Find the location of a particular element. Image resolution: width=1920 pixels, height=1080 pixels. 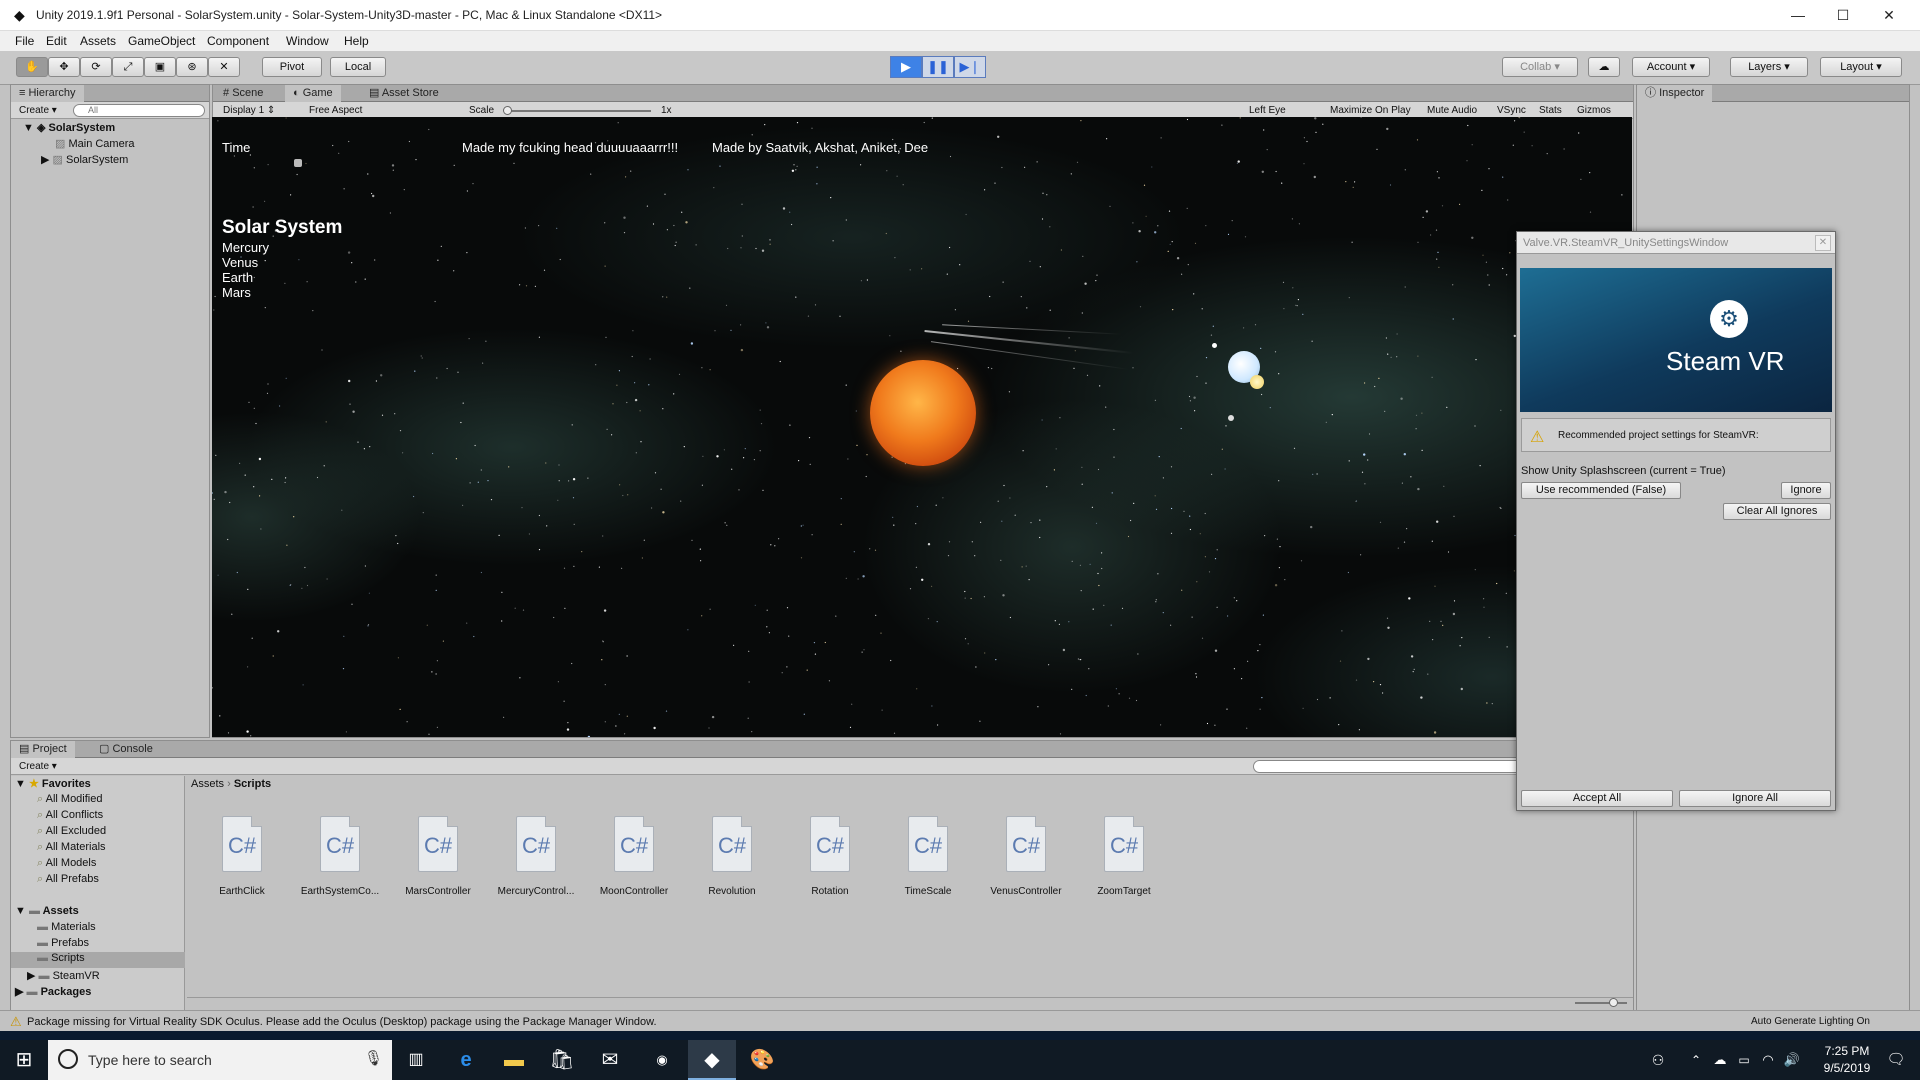

custom-tool-icon: ✕ is located at coordinates (224, 67).